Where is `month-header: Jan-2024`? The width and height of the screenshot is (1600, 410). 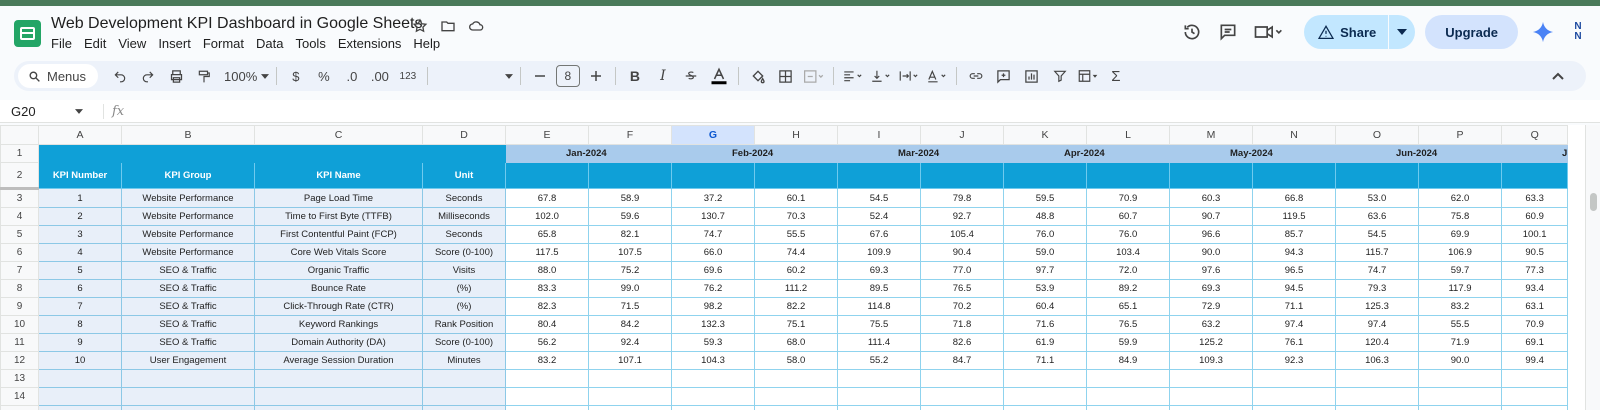
month-header: Jan-2024 is located at coordinates (588, 153).